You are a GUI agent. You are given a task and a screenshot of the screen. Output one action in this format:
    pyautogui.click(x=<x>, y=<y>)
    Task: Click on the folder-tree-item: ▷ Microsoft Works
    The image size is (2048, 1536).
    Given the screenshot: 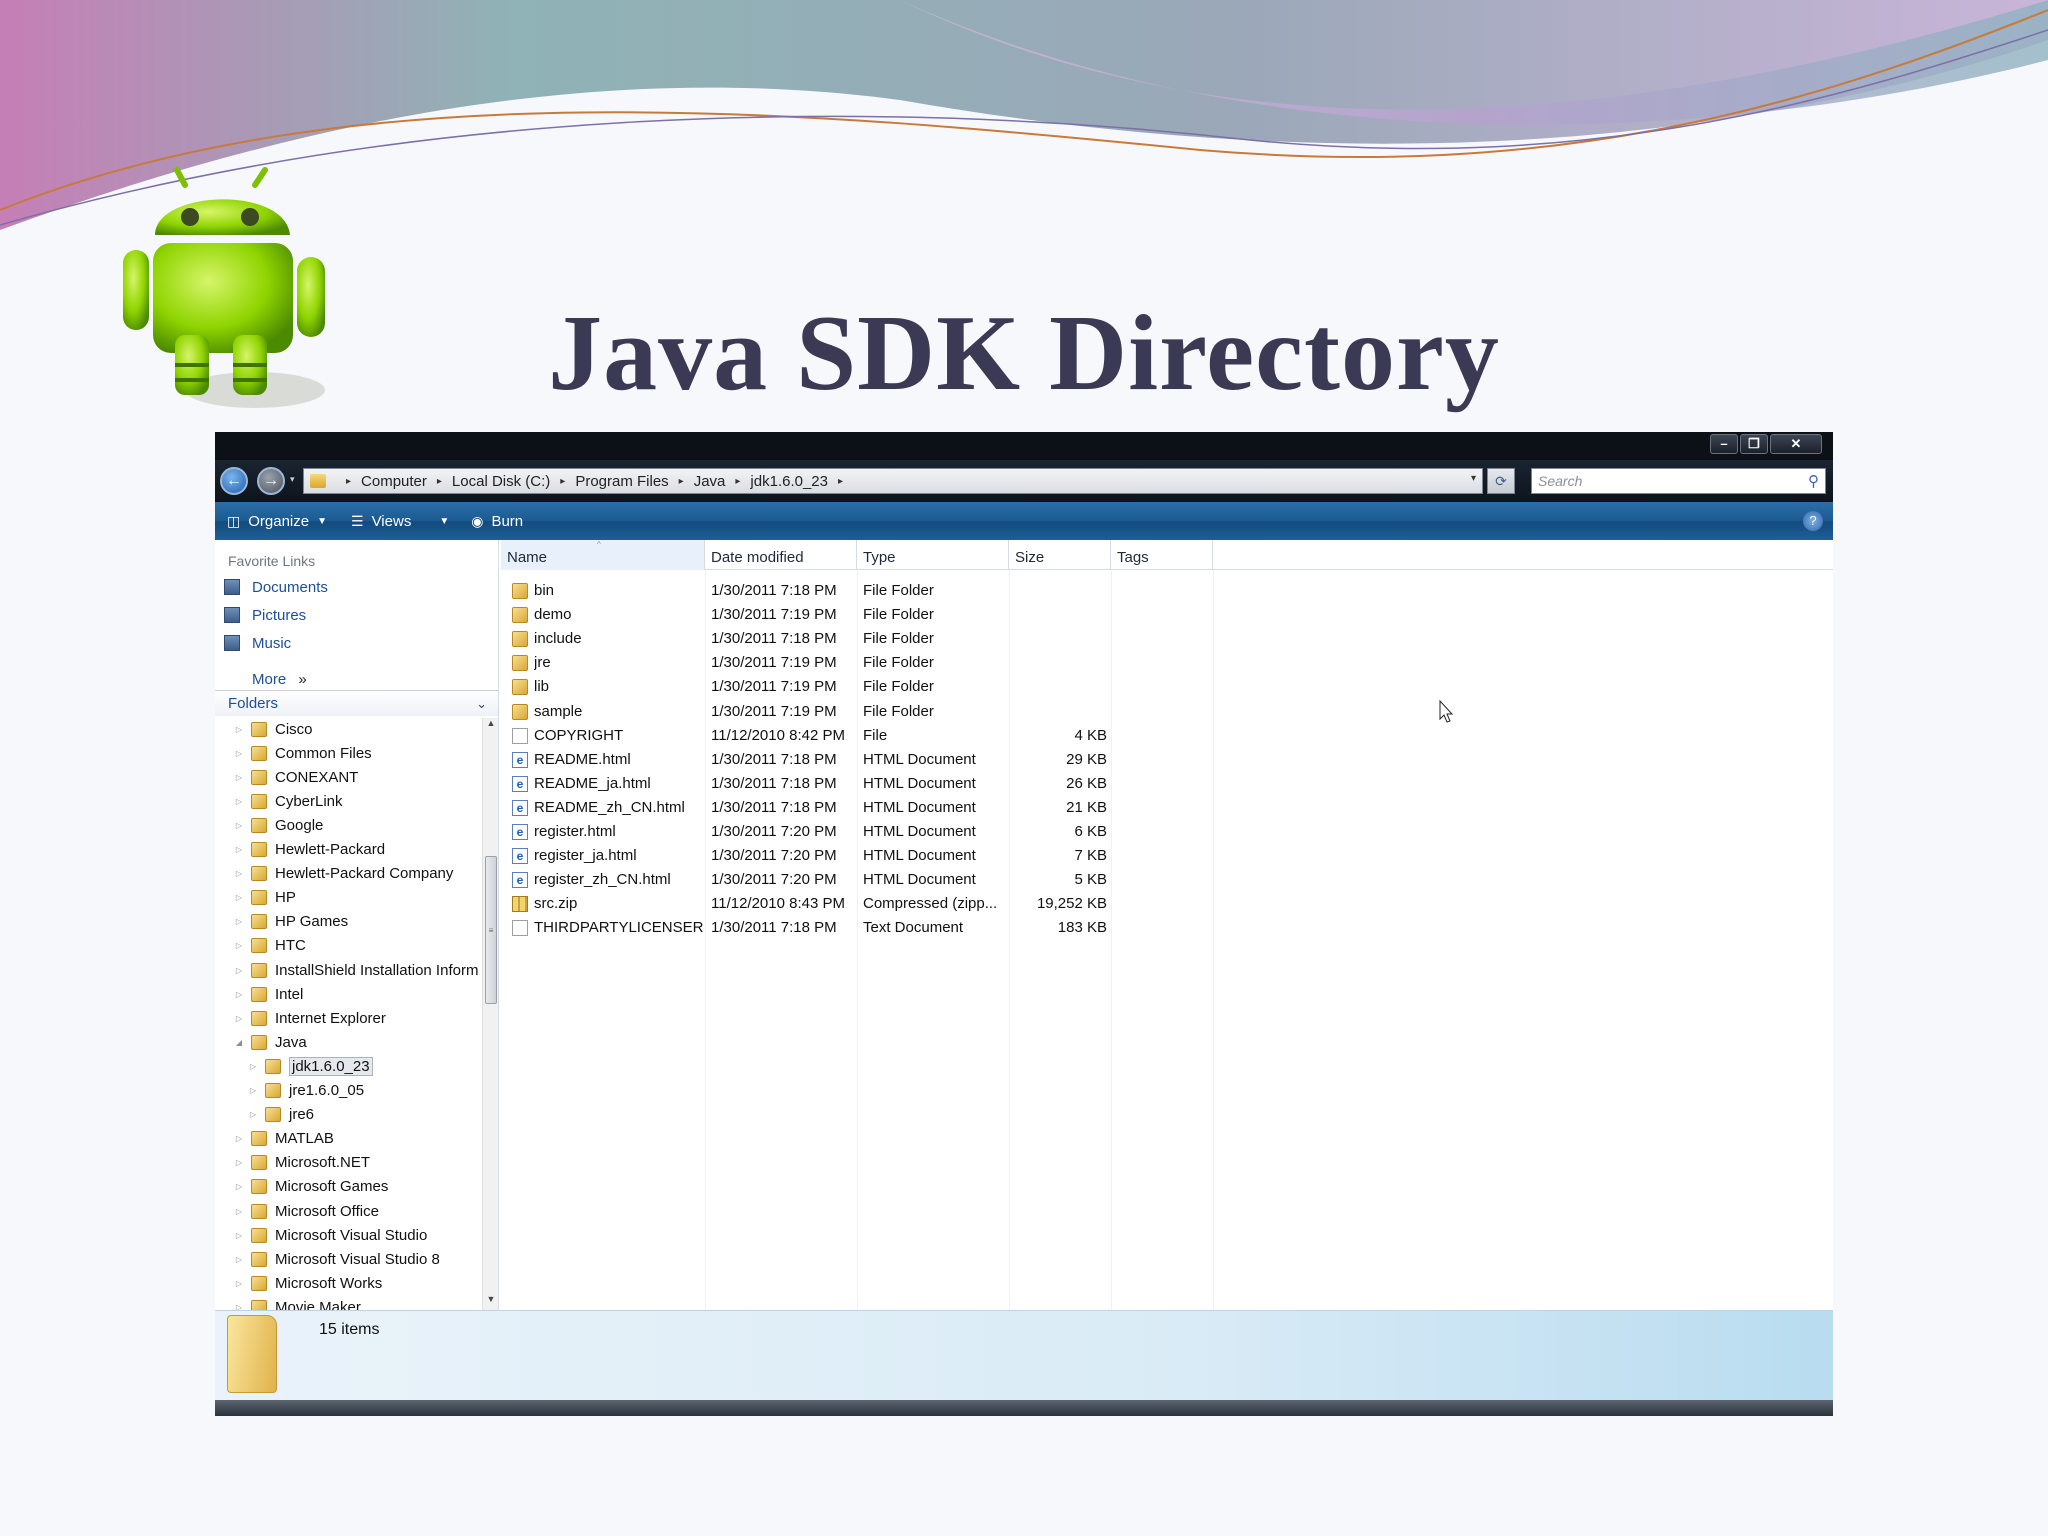 What is the action you would take?
    pyautogui.click(x=307, y=1283)
    